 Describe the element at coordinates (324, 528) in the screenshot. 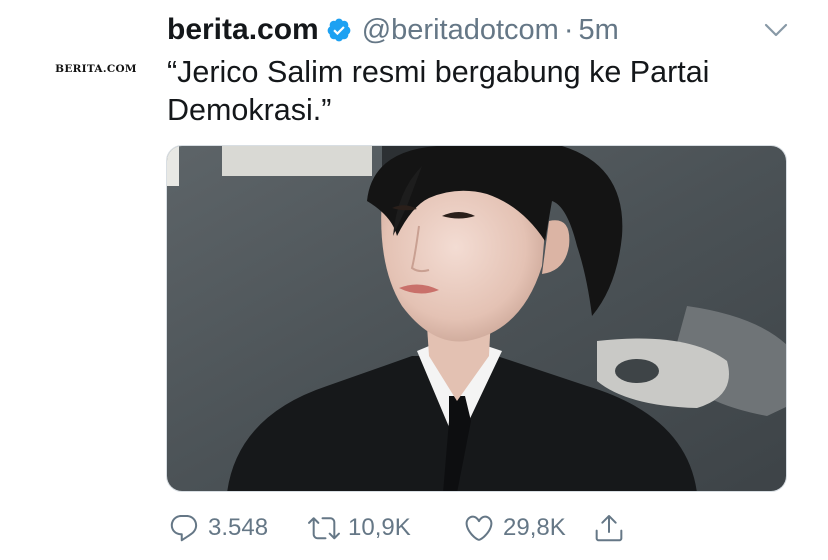

I see `retweet-icon` at that location.